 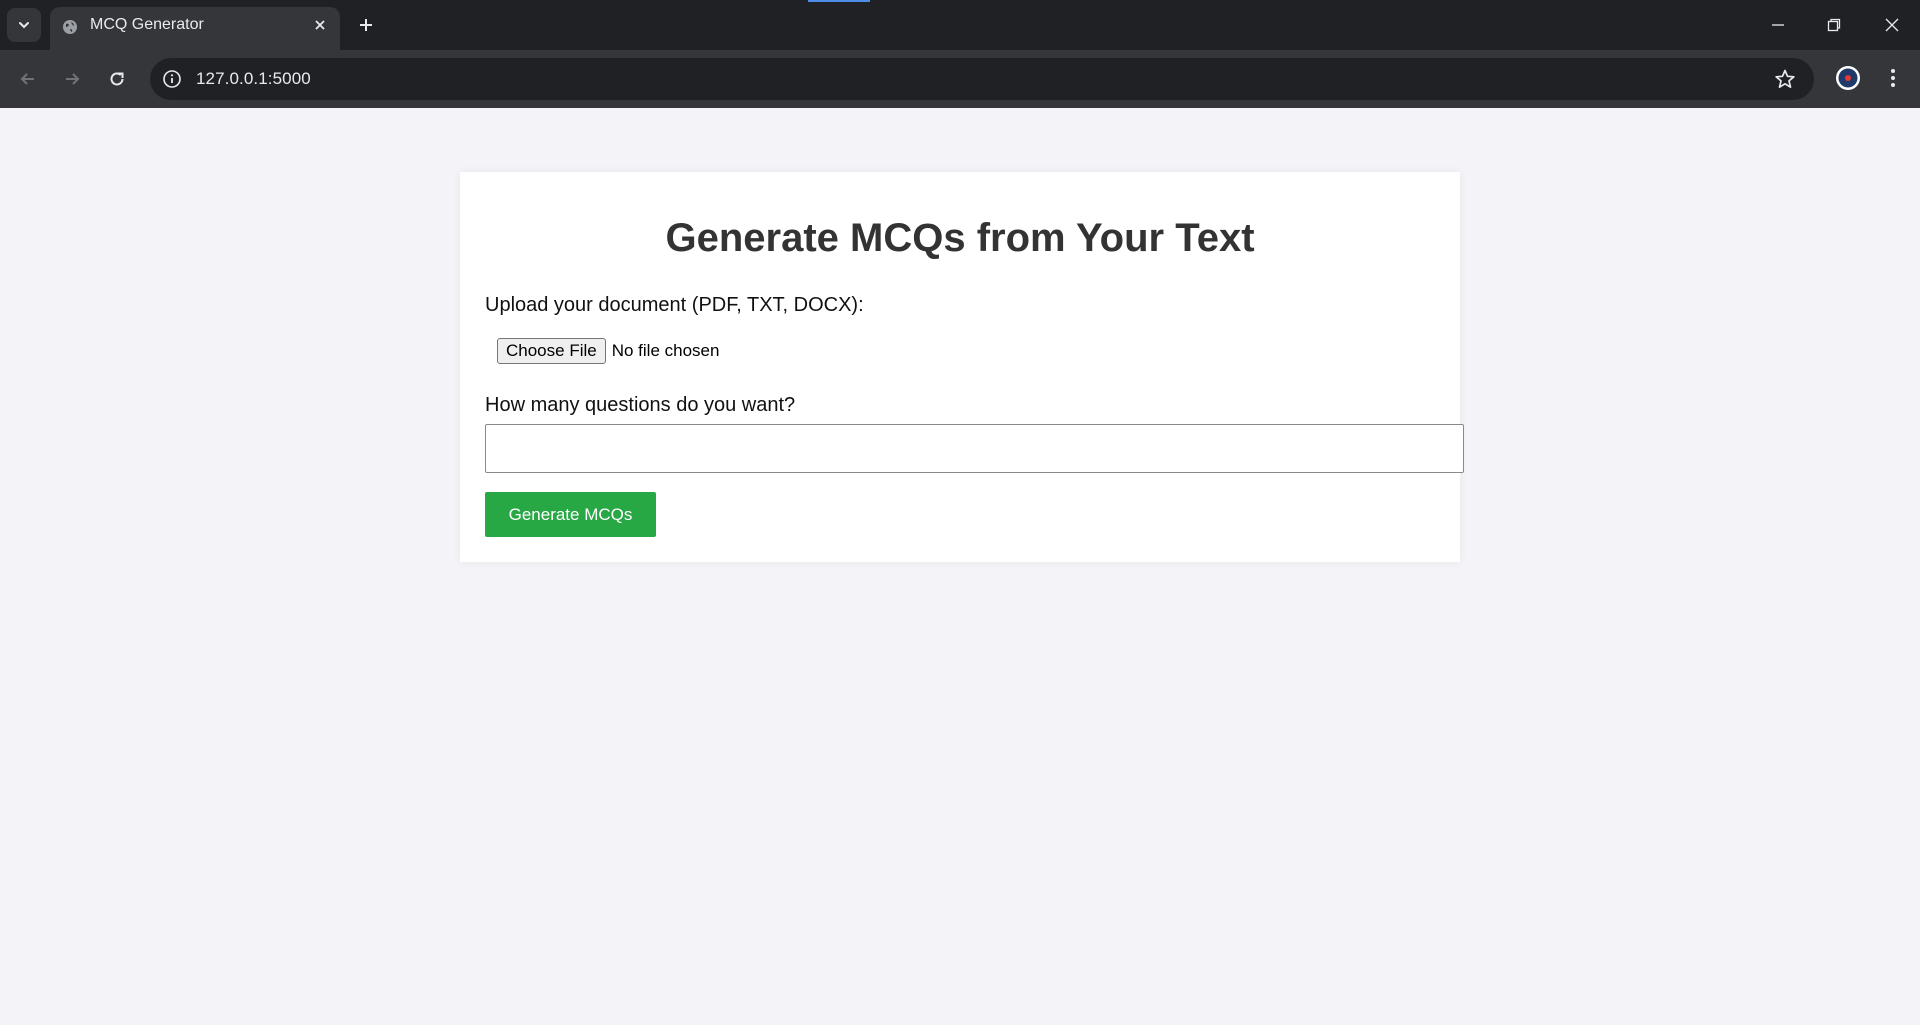 What do you see at coordinates (551, 351) in the screenshot?
I see `choose-file-button: Choose File` at bounding box center [551, 351].